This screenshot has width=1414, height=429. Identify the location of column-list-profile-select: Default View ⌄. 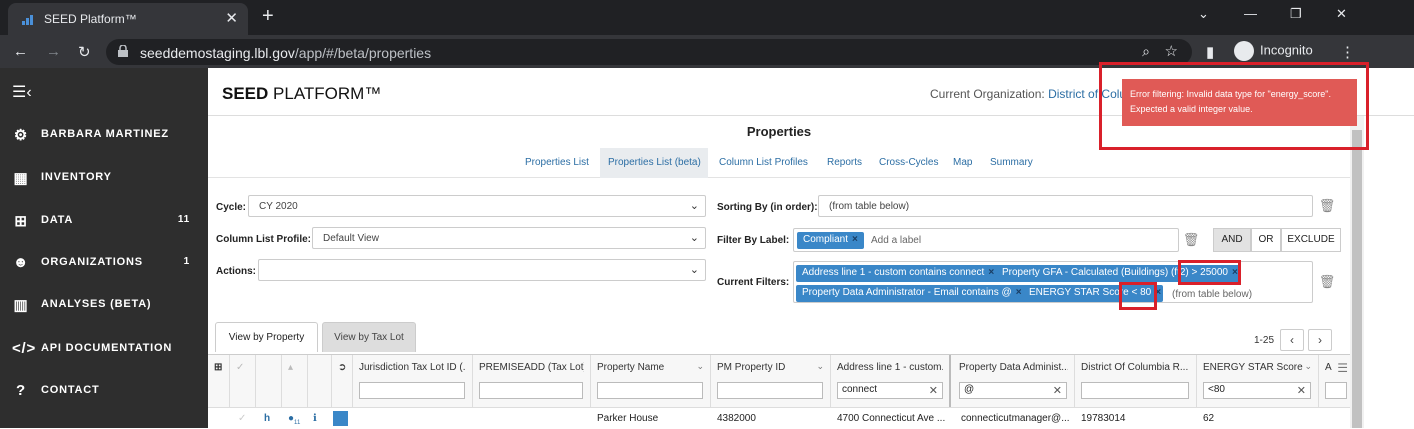
(509, 238).